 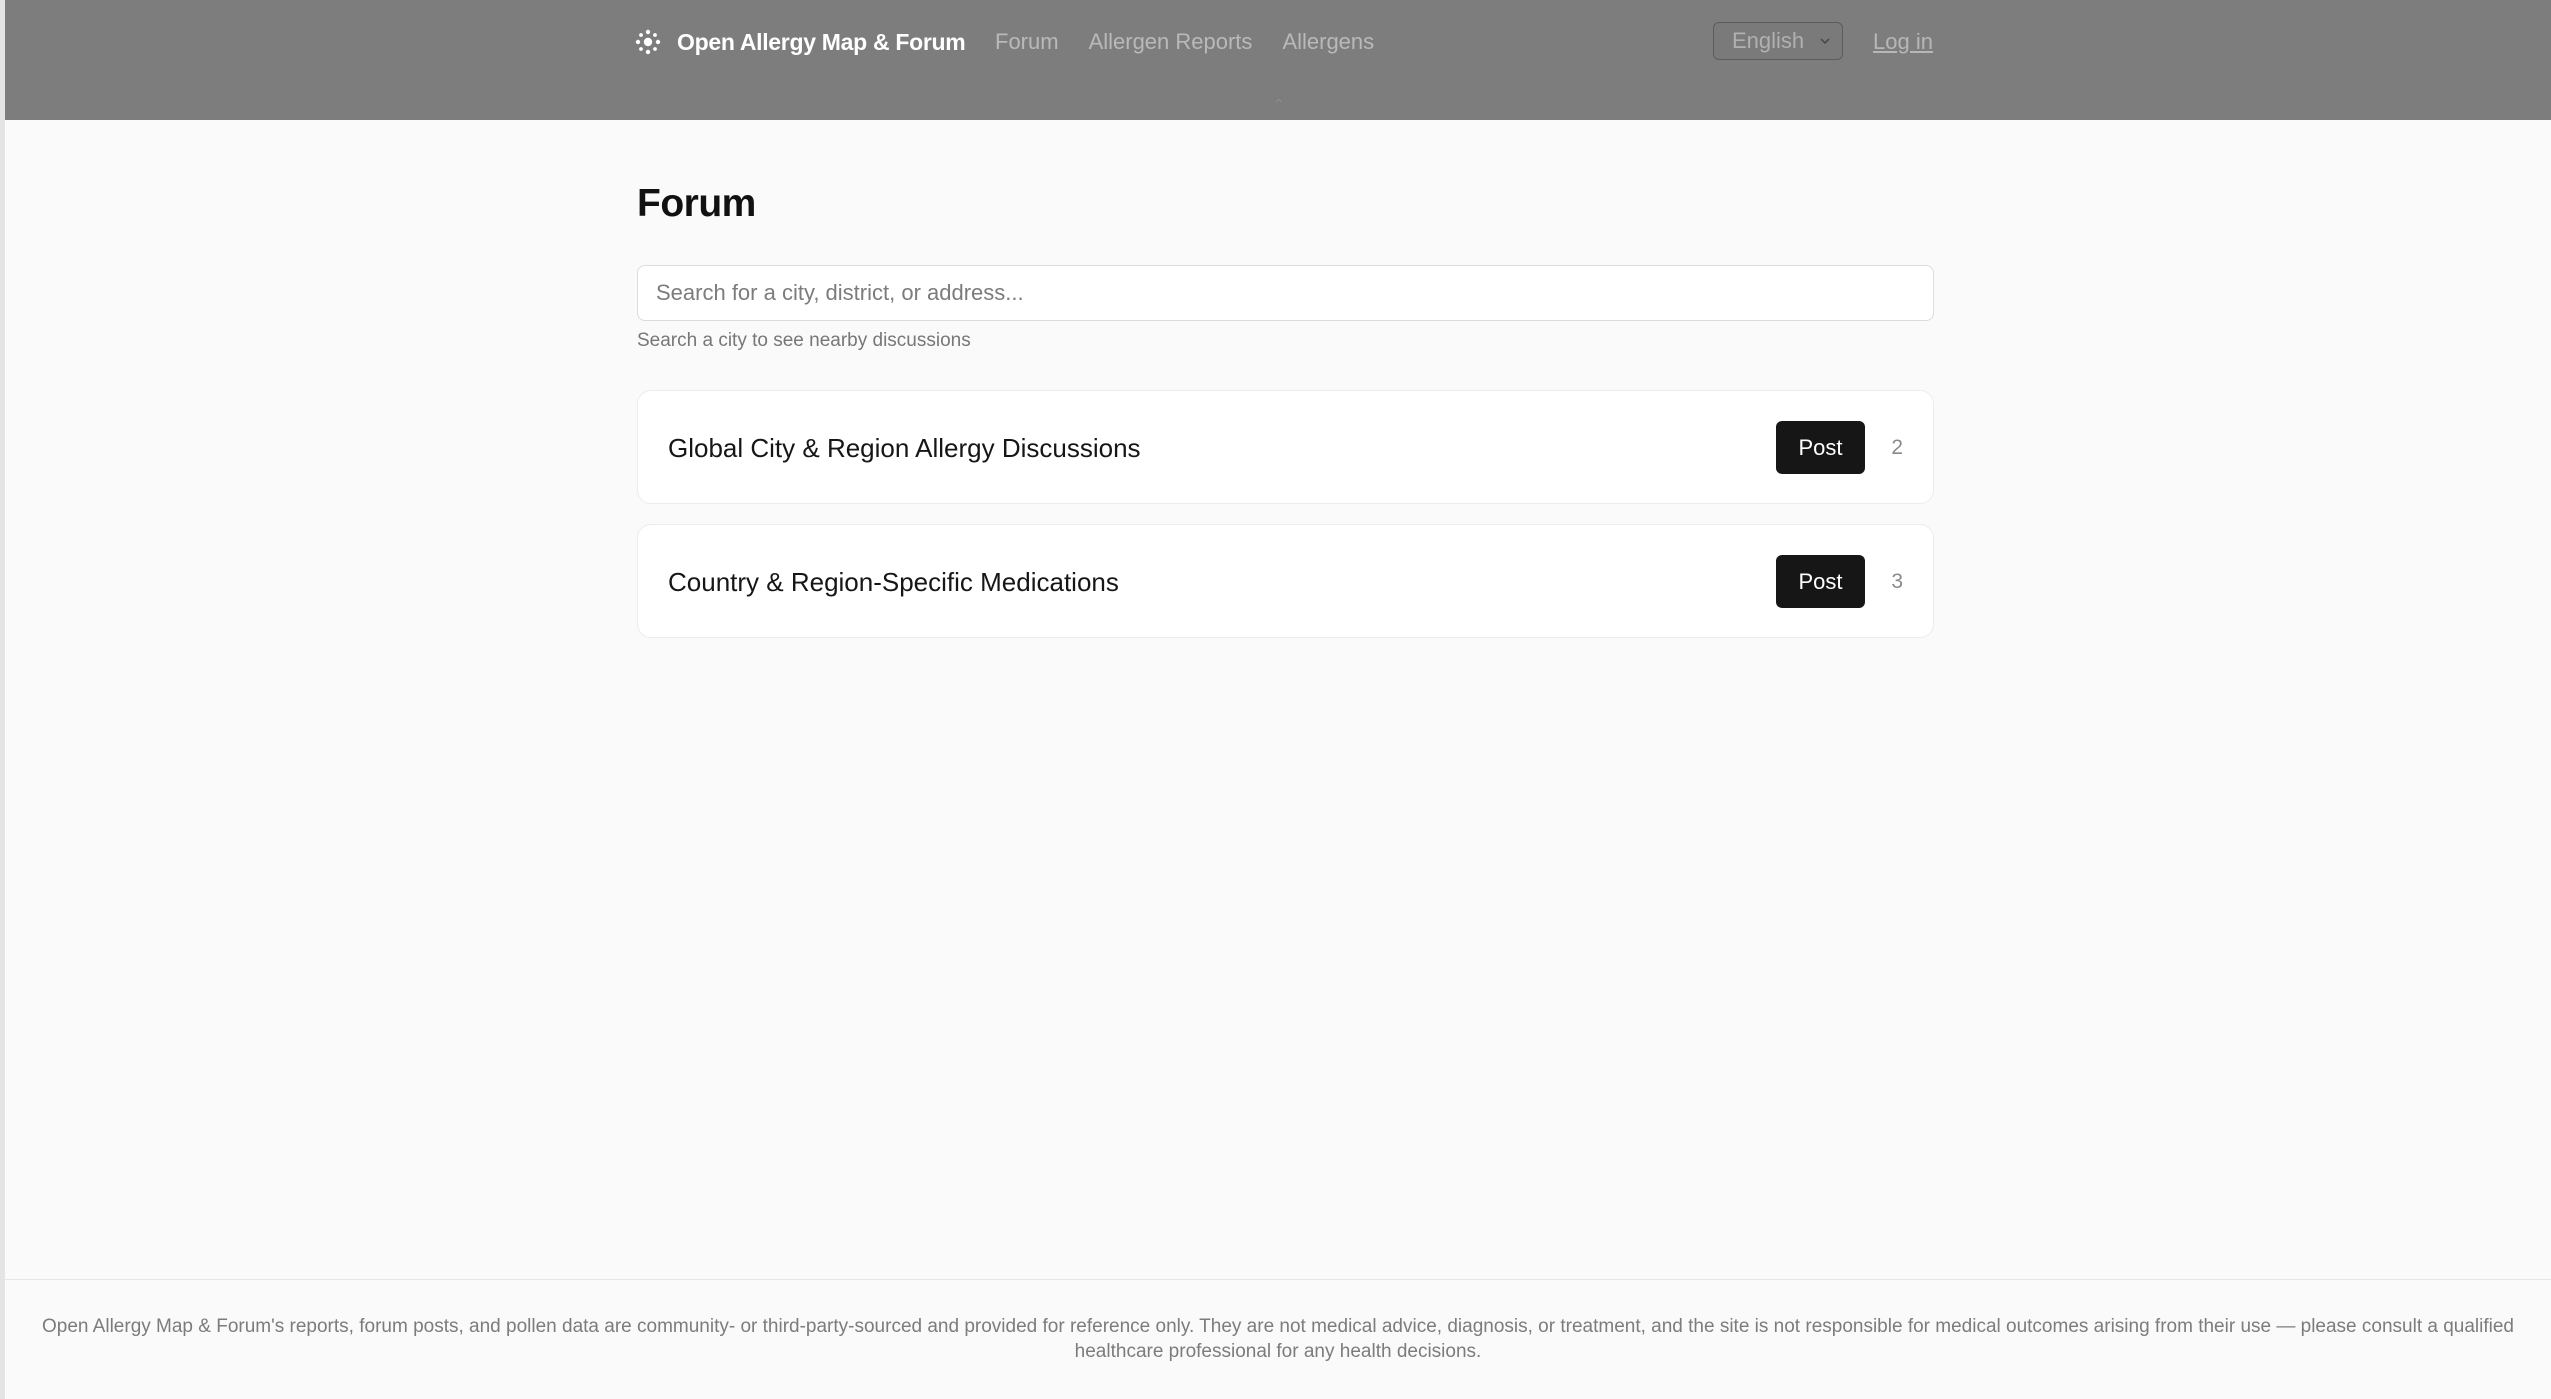 What do you see at coordinates (1171, 42) in the screenshot?
I see `nav-allergen-reports: Allergen Reports` at bounding box center [1171, 42].